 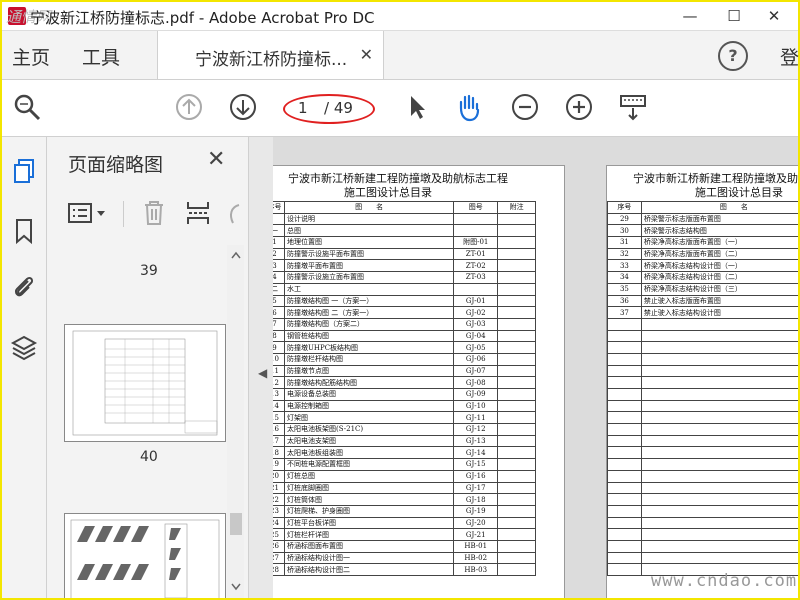 I want to click on close-tab-button: ✕, so click(x=366, y=54).